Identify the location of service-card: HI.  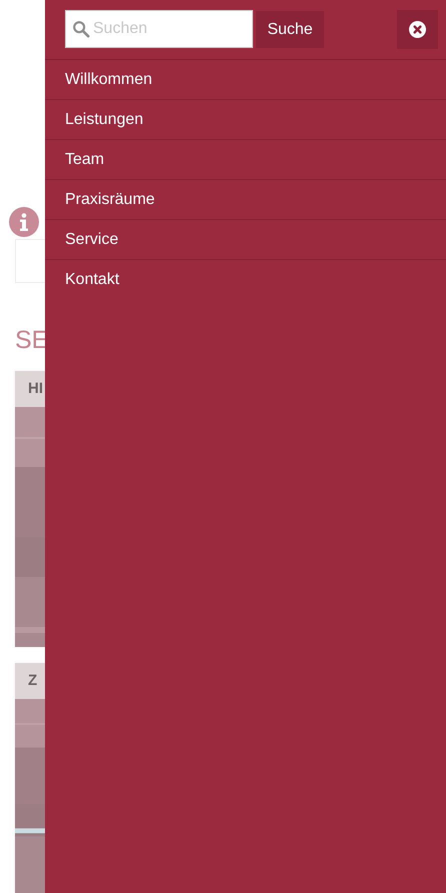
(45, 509).